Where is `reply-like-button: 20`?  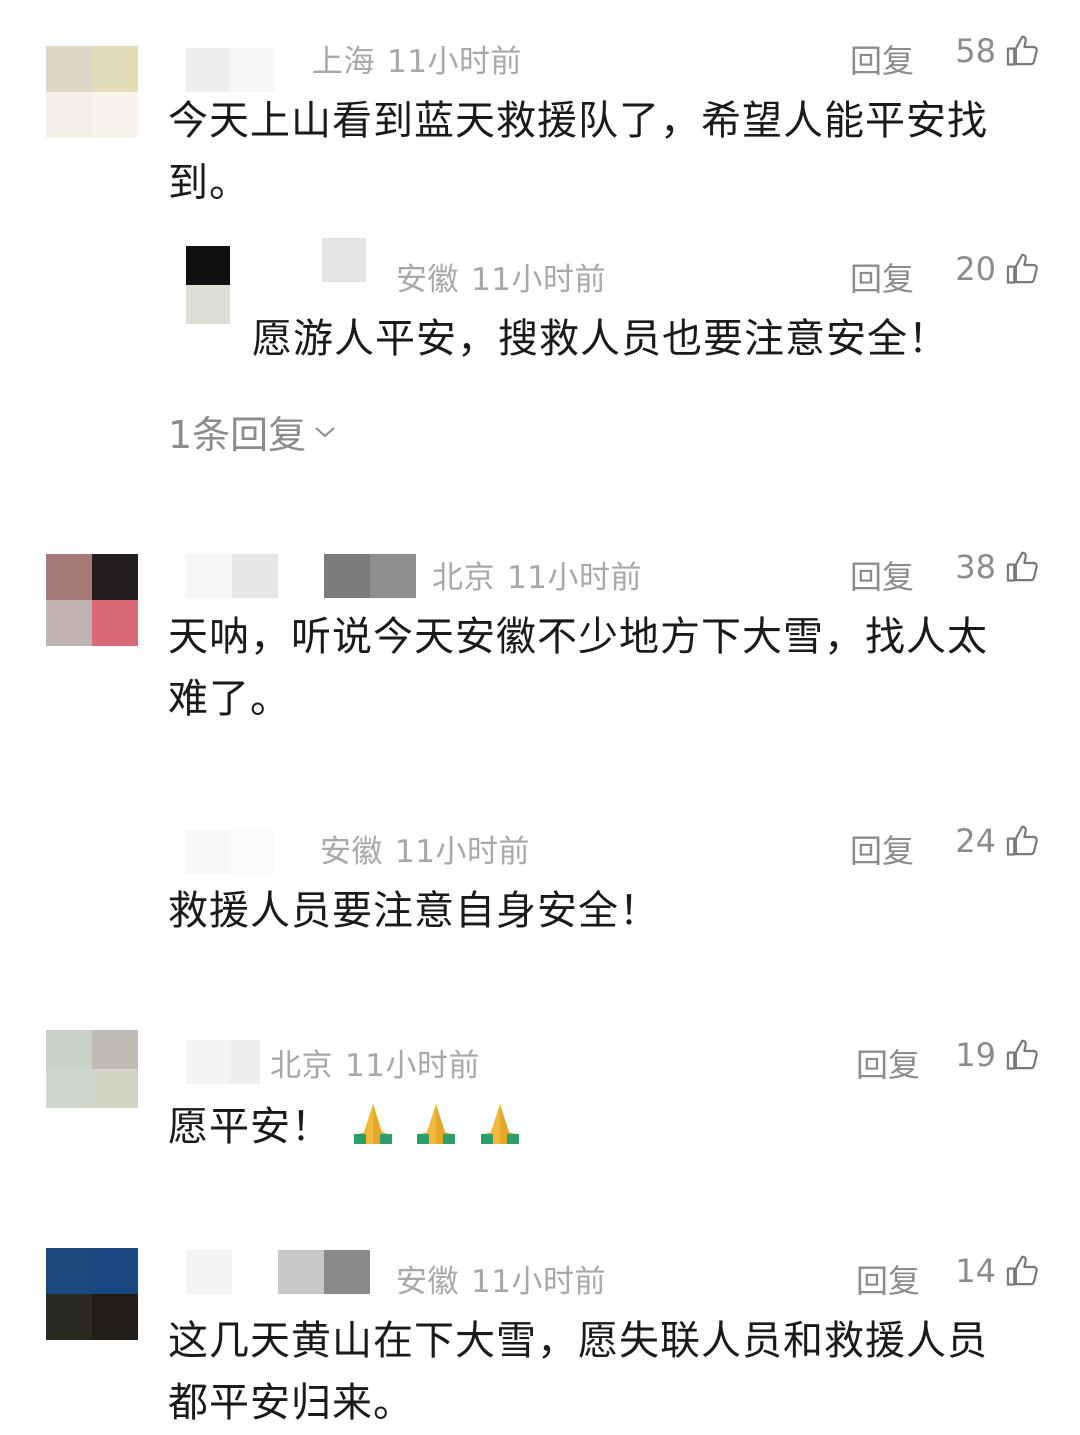 reply-like-button: 20 is located at coordinates (998, 269).